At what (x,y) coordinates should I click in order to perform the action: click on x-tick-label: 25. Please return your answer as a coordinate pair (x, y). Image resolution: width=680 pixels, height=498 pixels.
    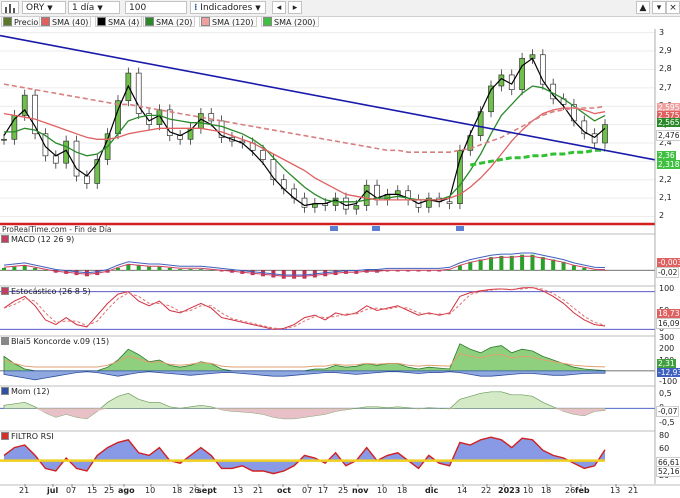
    Looking at the image, I should click on (343, 490).